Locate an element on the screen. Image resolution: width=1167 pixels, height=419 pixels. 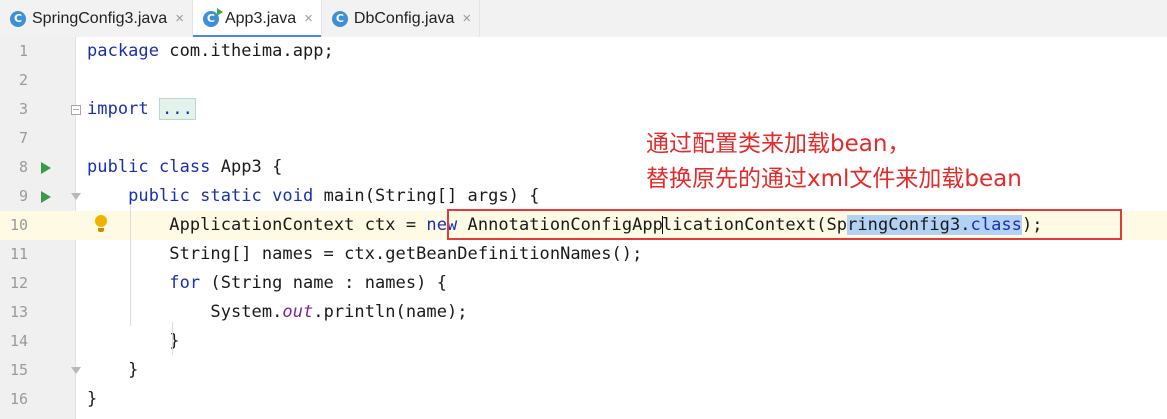
code-token: .println(name); is located at coordinates (390, 312).